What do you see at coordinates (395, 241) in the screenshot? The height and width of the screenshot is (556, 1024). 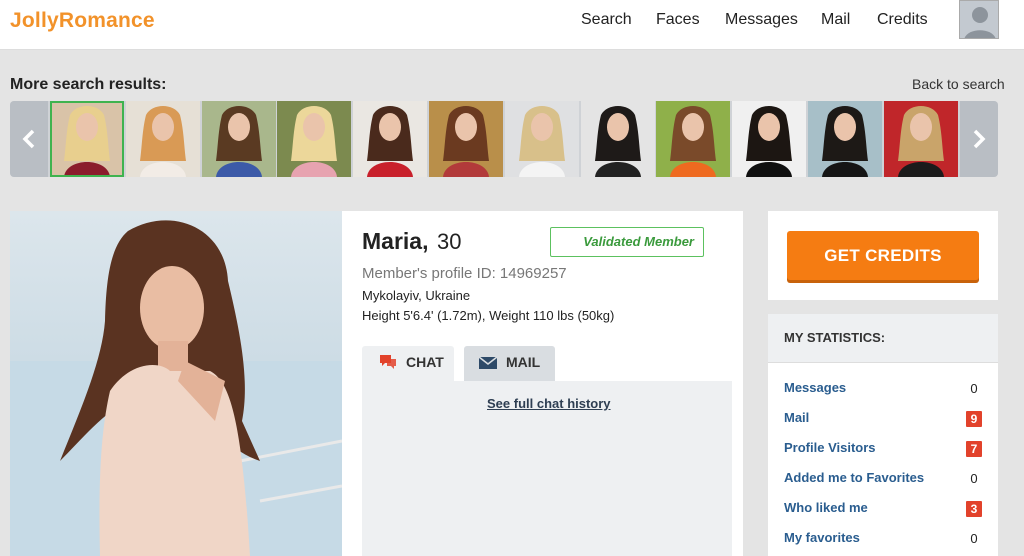 I see `profile-name: Maria,` at bounding box center [395, 241].